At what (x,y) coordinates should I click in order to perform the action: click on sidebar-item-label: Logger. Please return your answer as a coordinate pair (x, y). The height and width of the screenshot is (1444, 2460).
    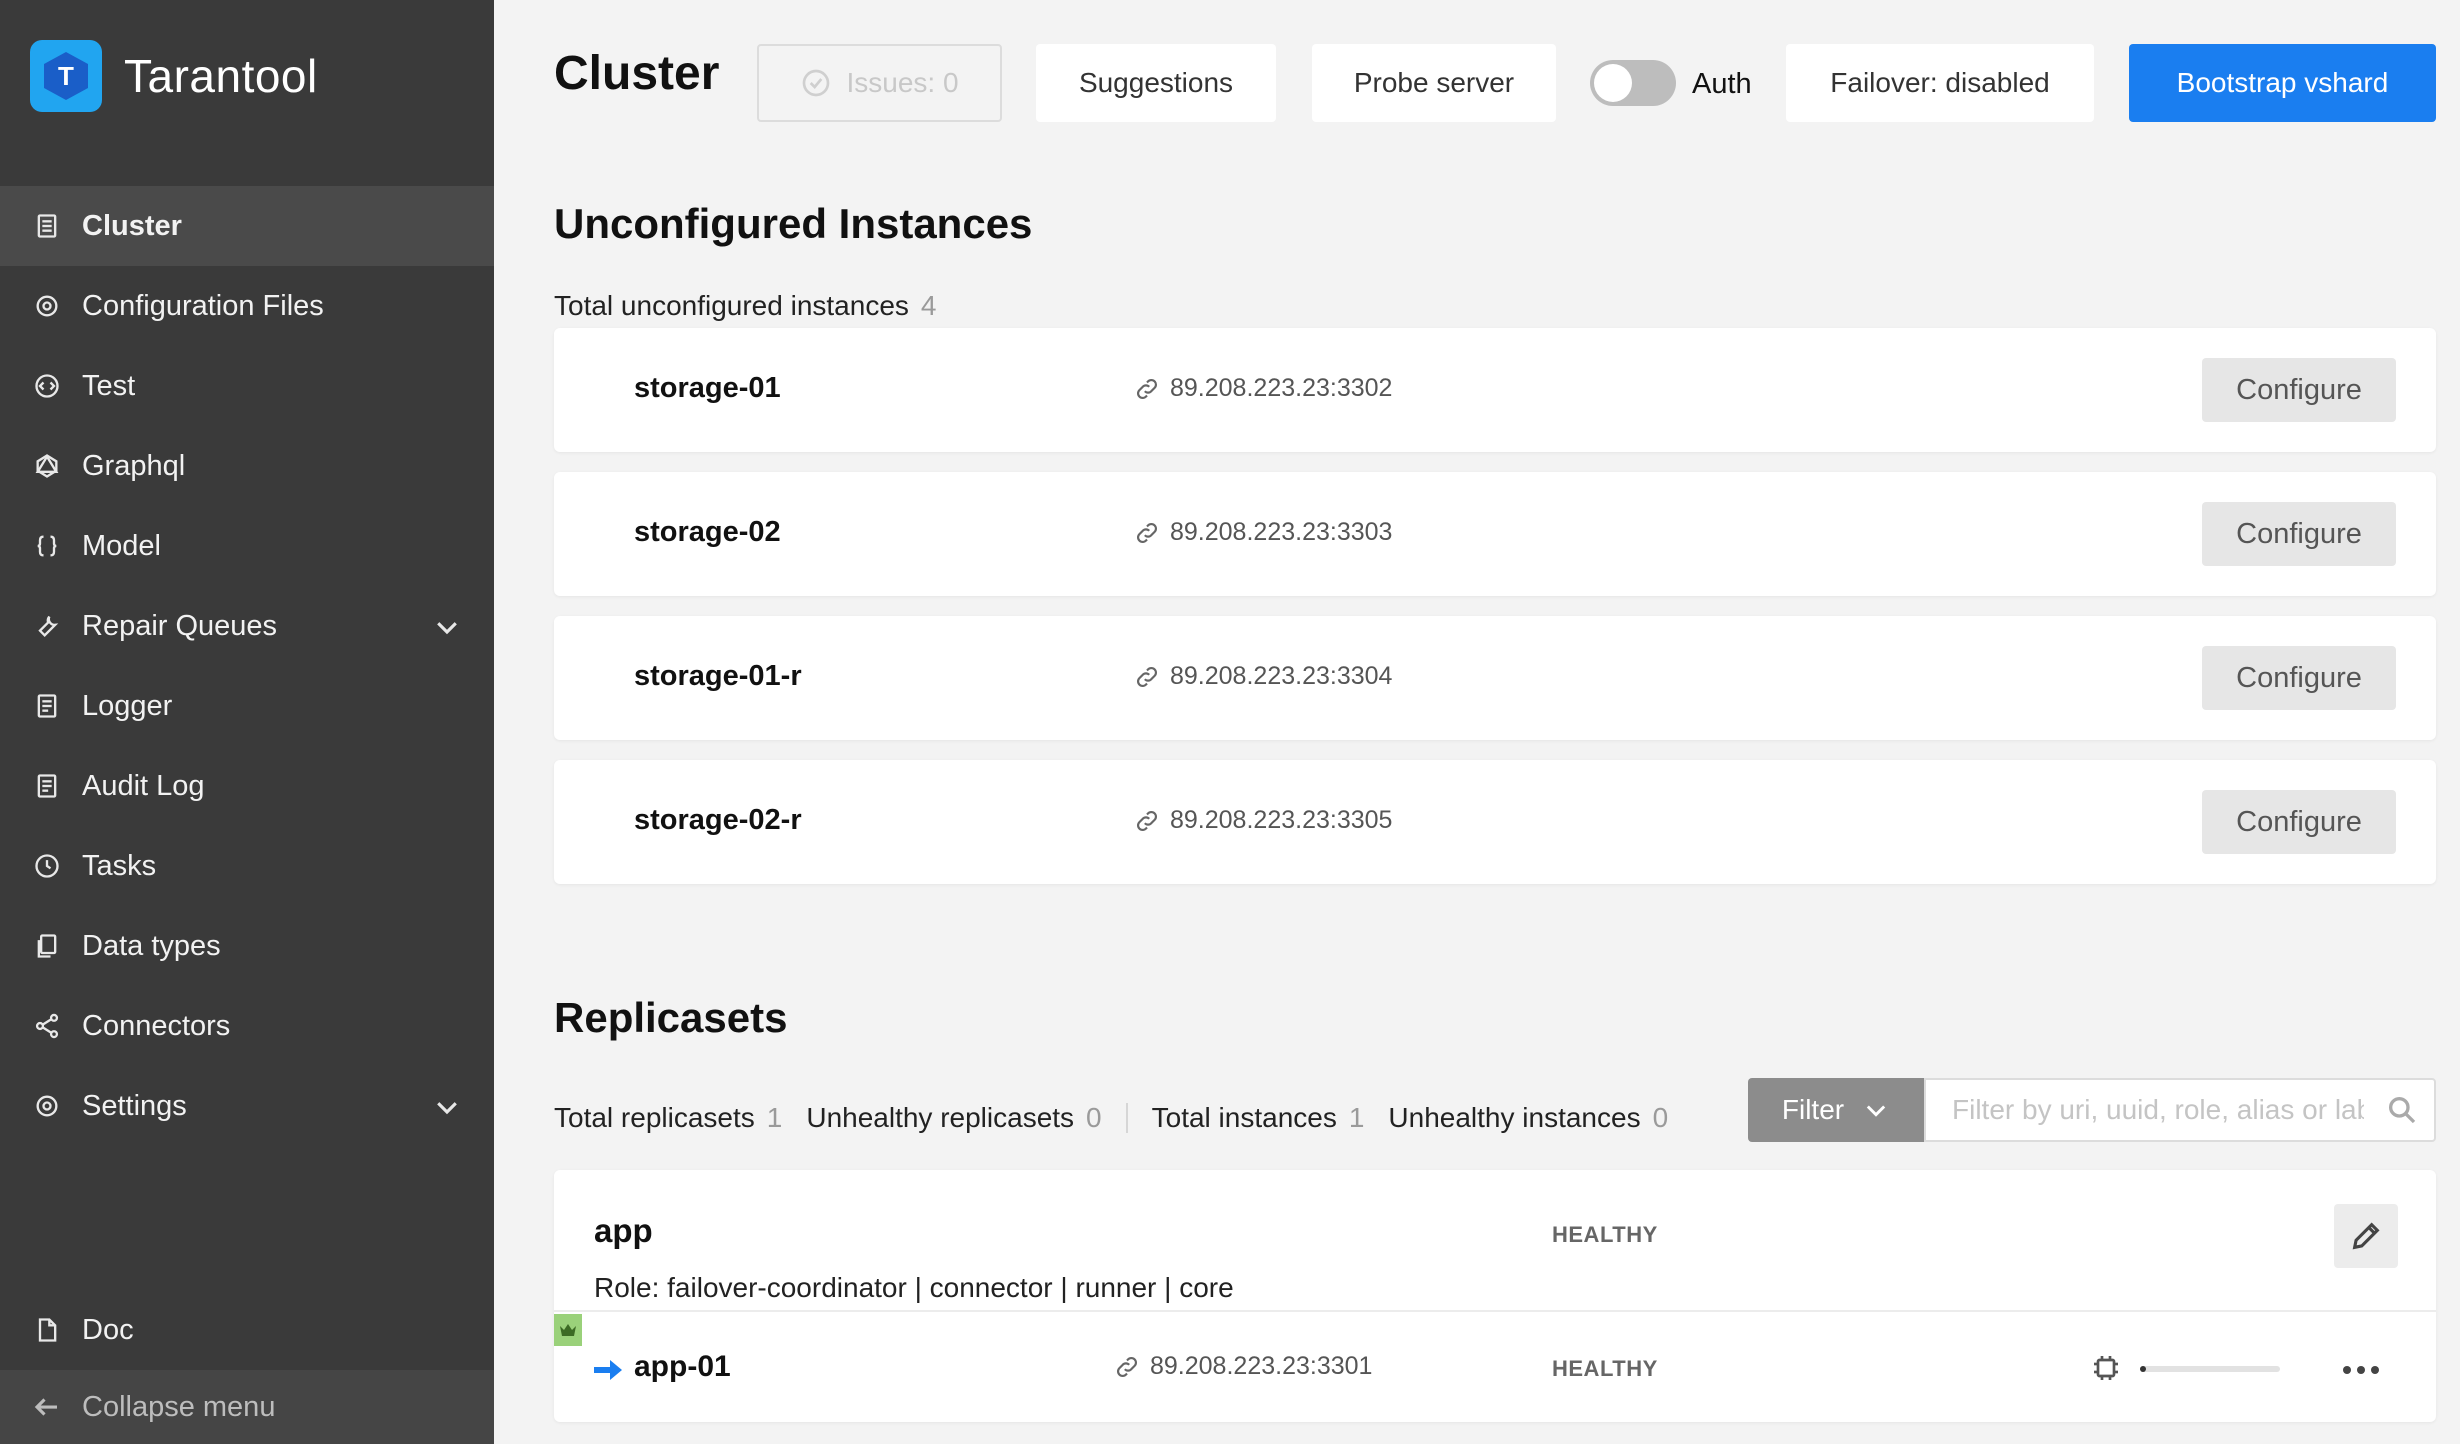
    Looking at the image, I should click on (127, 705).